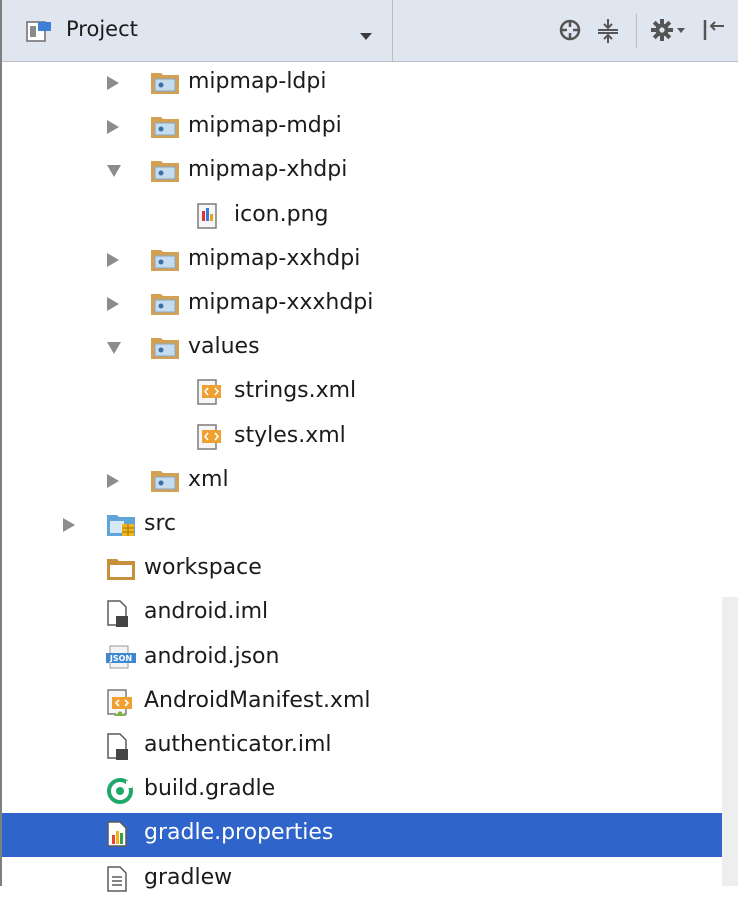  I want to click on tree-item: workspace, so click(370, 570).